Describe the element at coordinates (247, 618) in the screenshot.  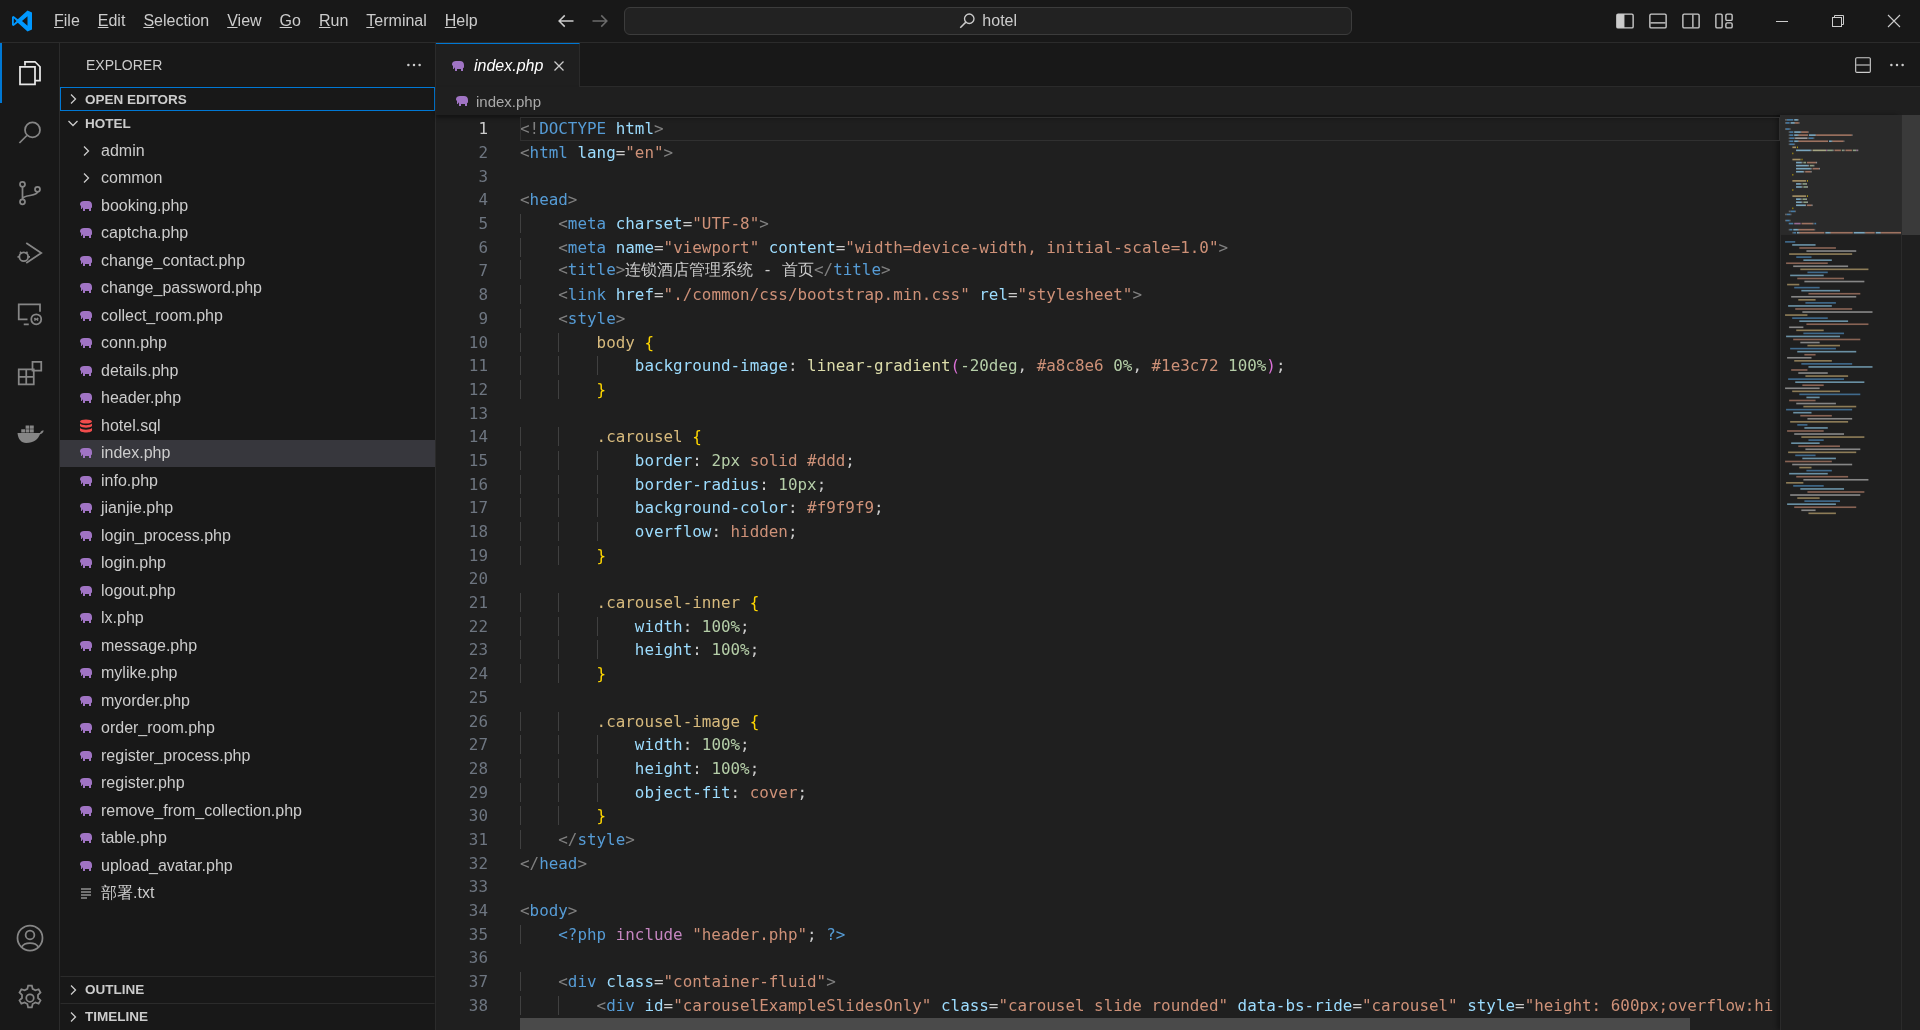
I see `explorer-row: lx.php` at that location.